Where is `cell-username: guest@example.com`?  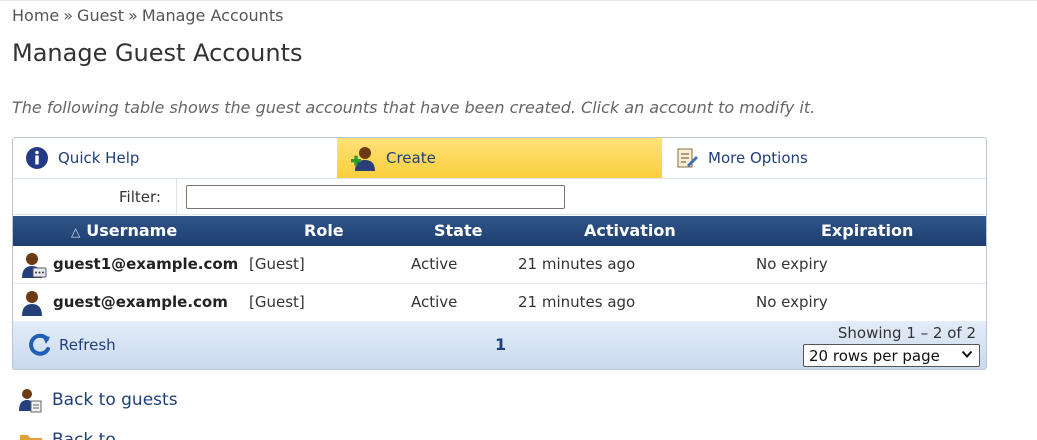 cell-username: guest@example.com is located at coordinates (140, 302).